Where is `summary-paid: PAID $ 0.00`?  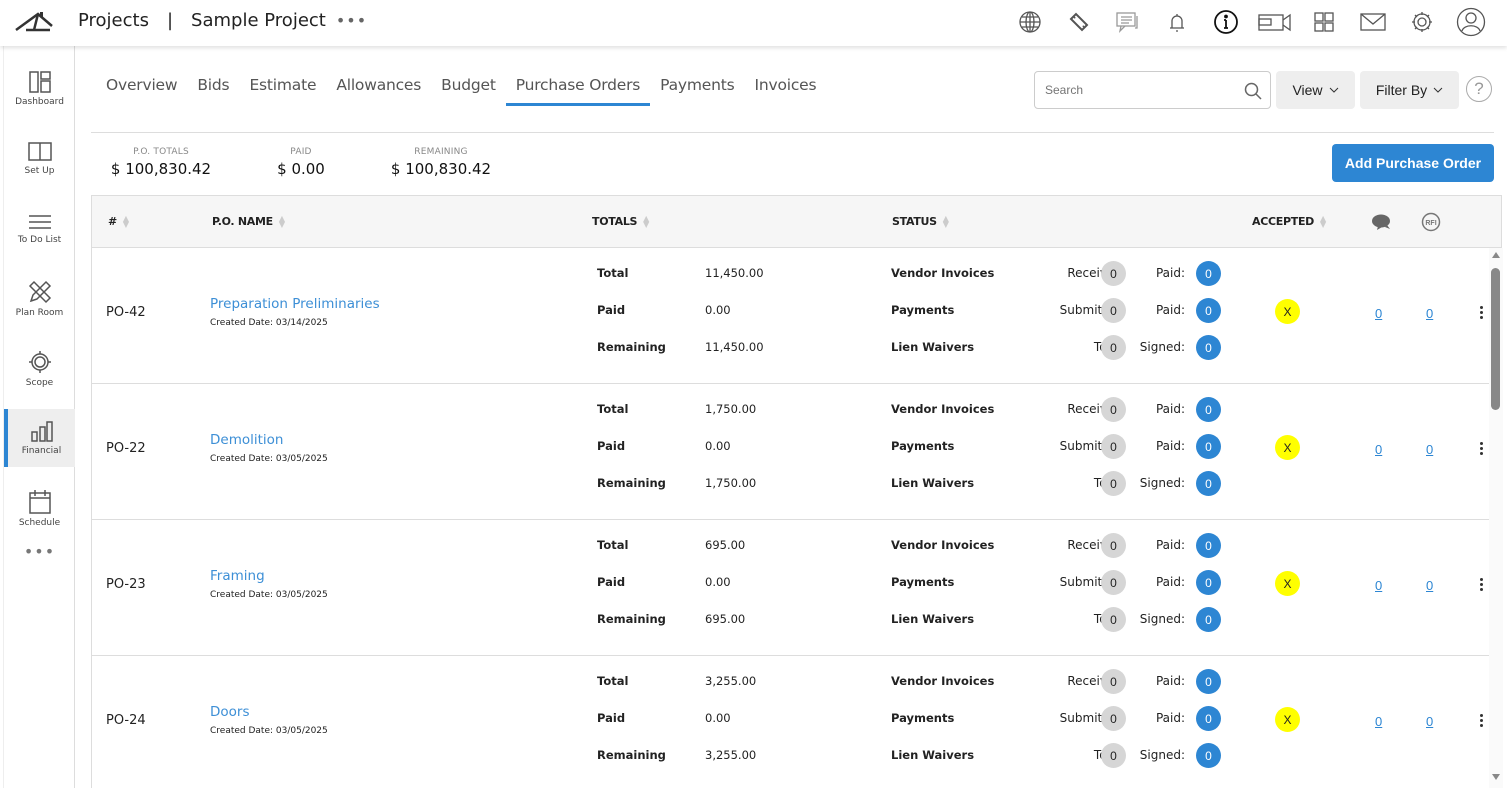 summary-paid: PAID $ 0.00 is located at coordinates (301, 162).